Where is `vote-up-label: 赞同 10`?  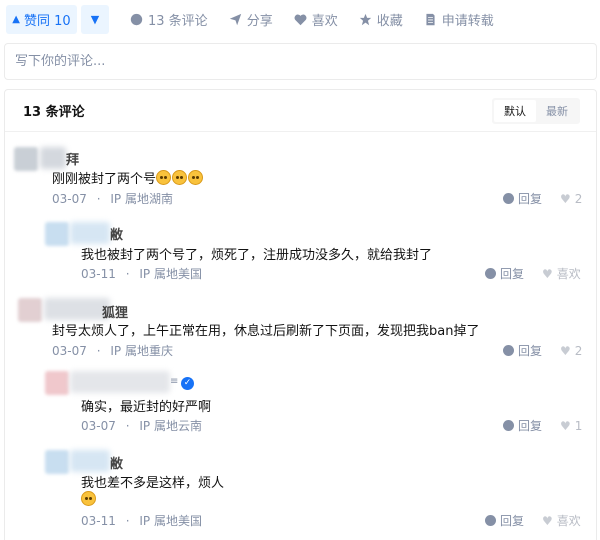 vote-up-label: 赞同 10 is located at coordinates (47, 21).